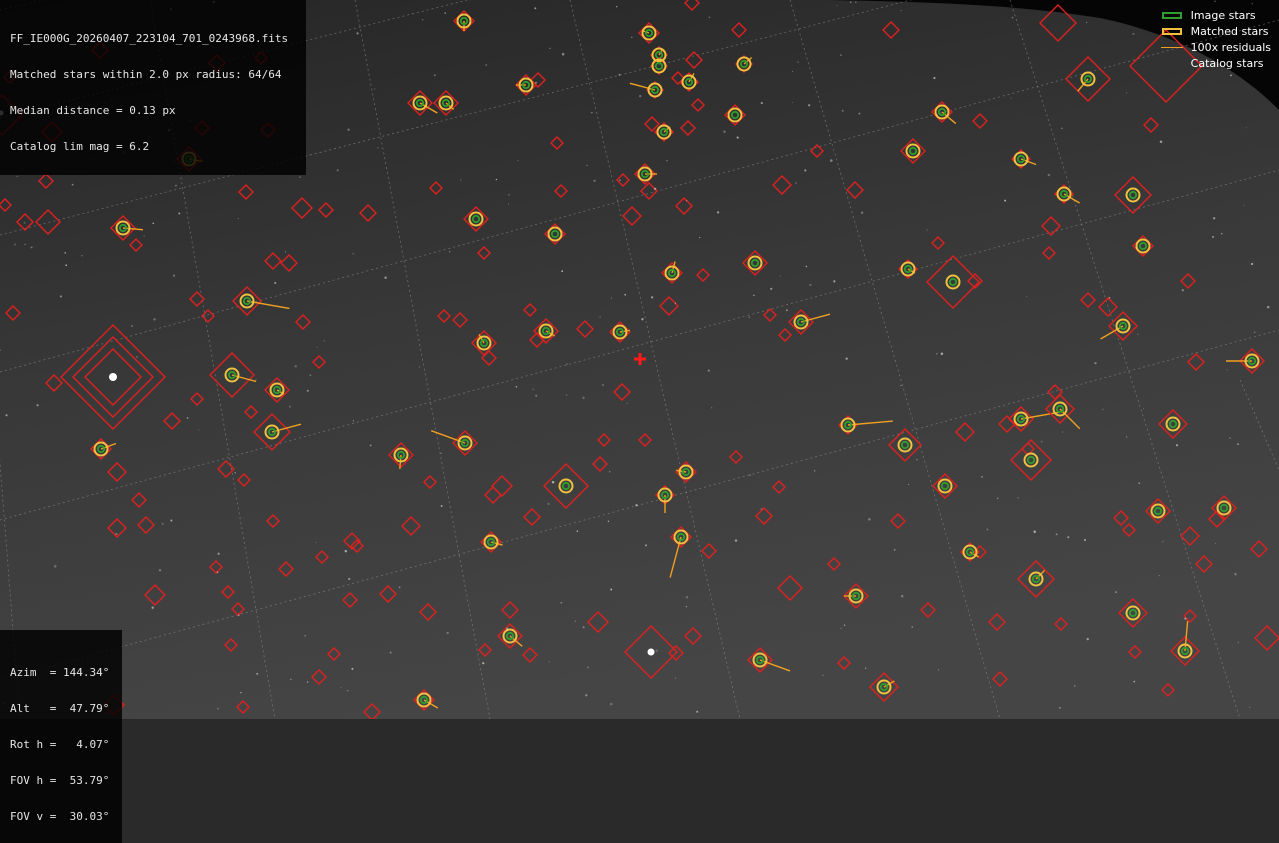  I want to click on legend-label: Catalog stars, so click(1227, 63).